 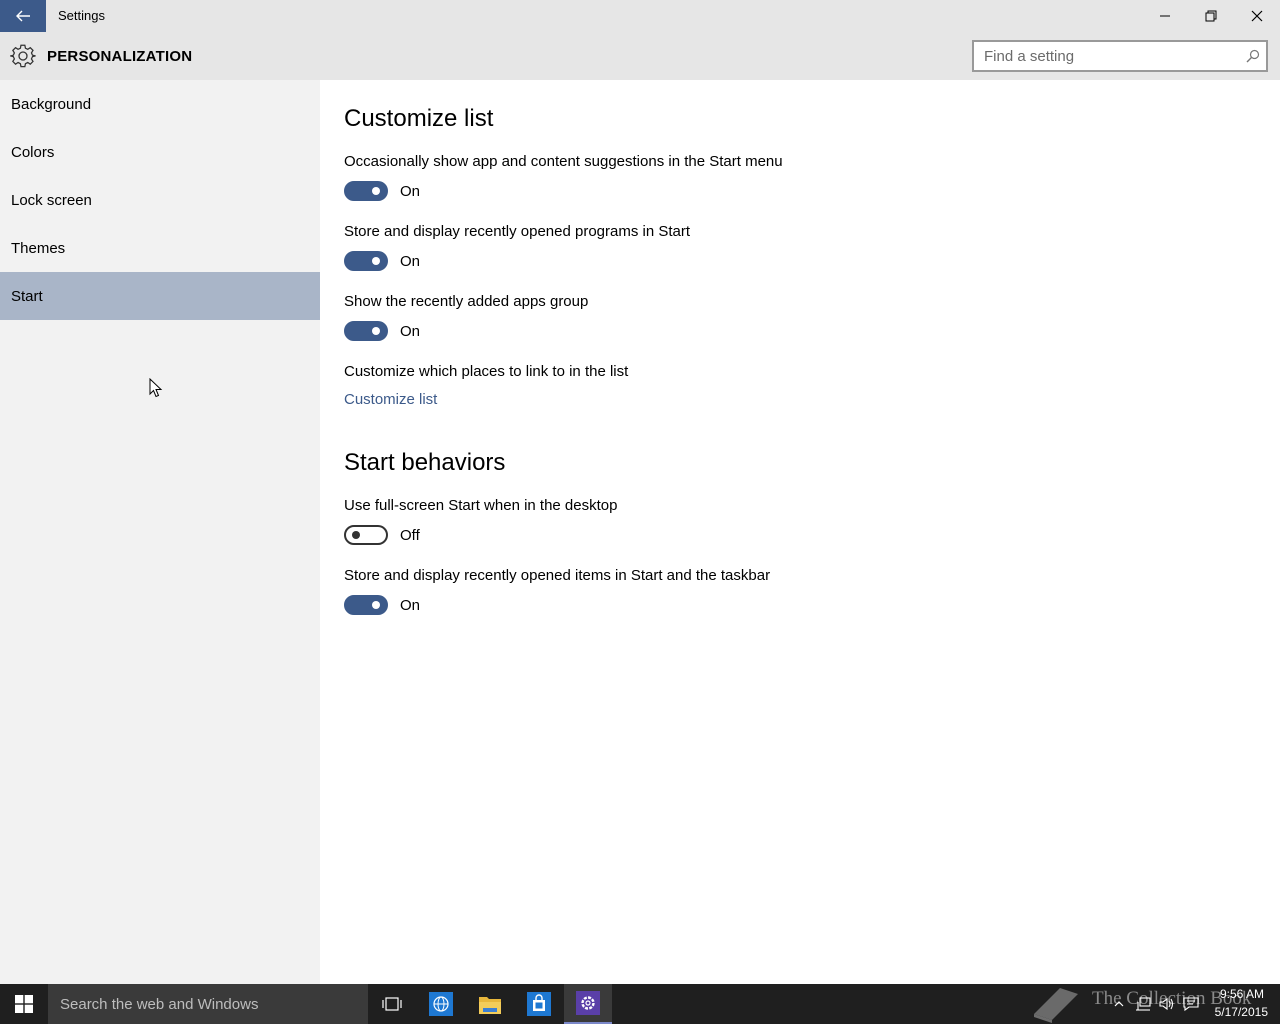 I want to click on folder-icon, so click(x=490, y=1005).